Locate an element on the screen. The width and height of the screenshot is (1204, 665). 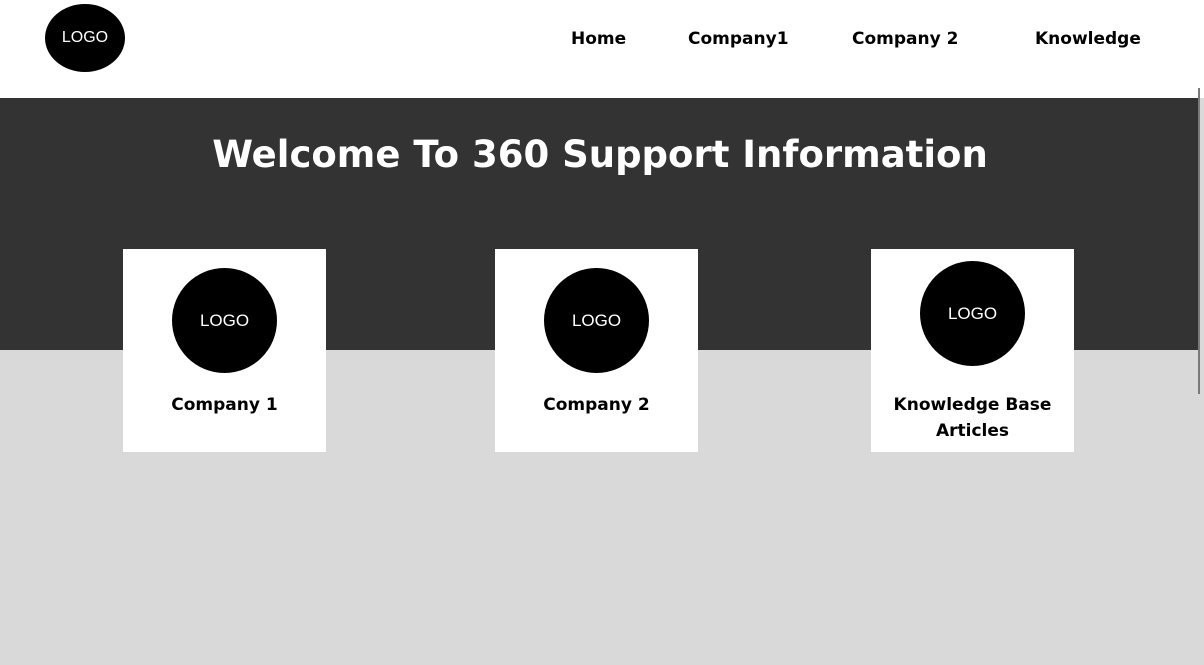
company-1-logo: LOGO is located at coordinates (224, 320).